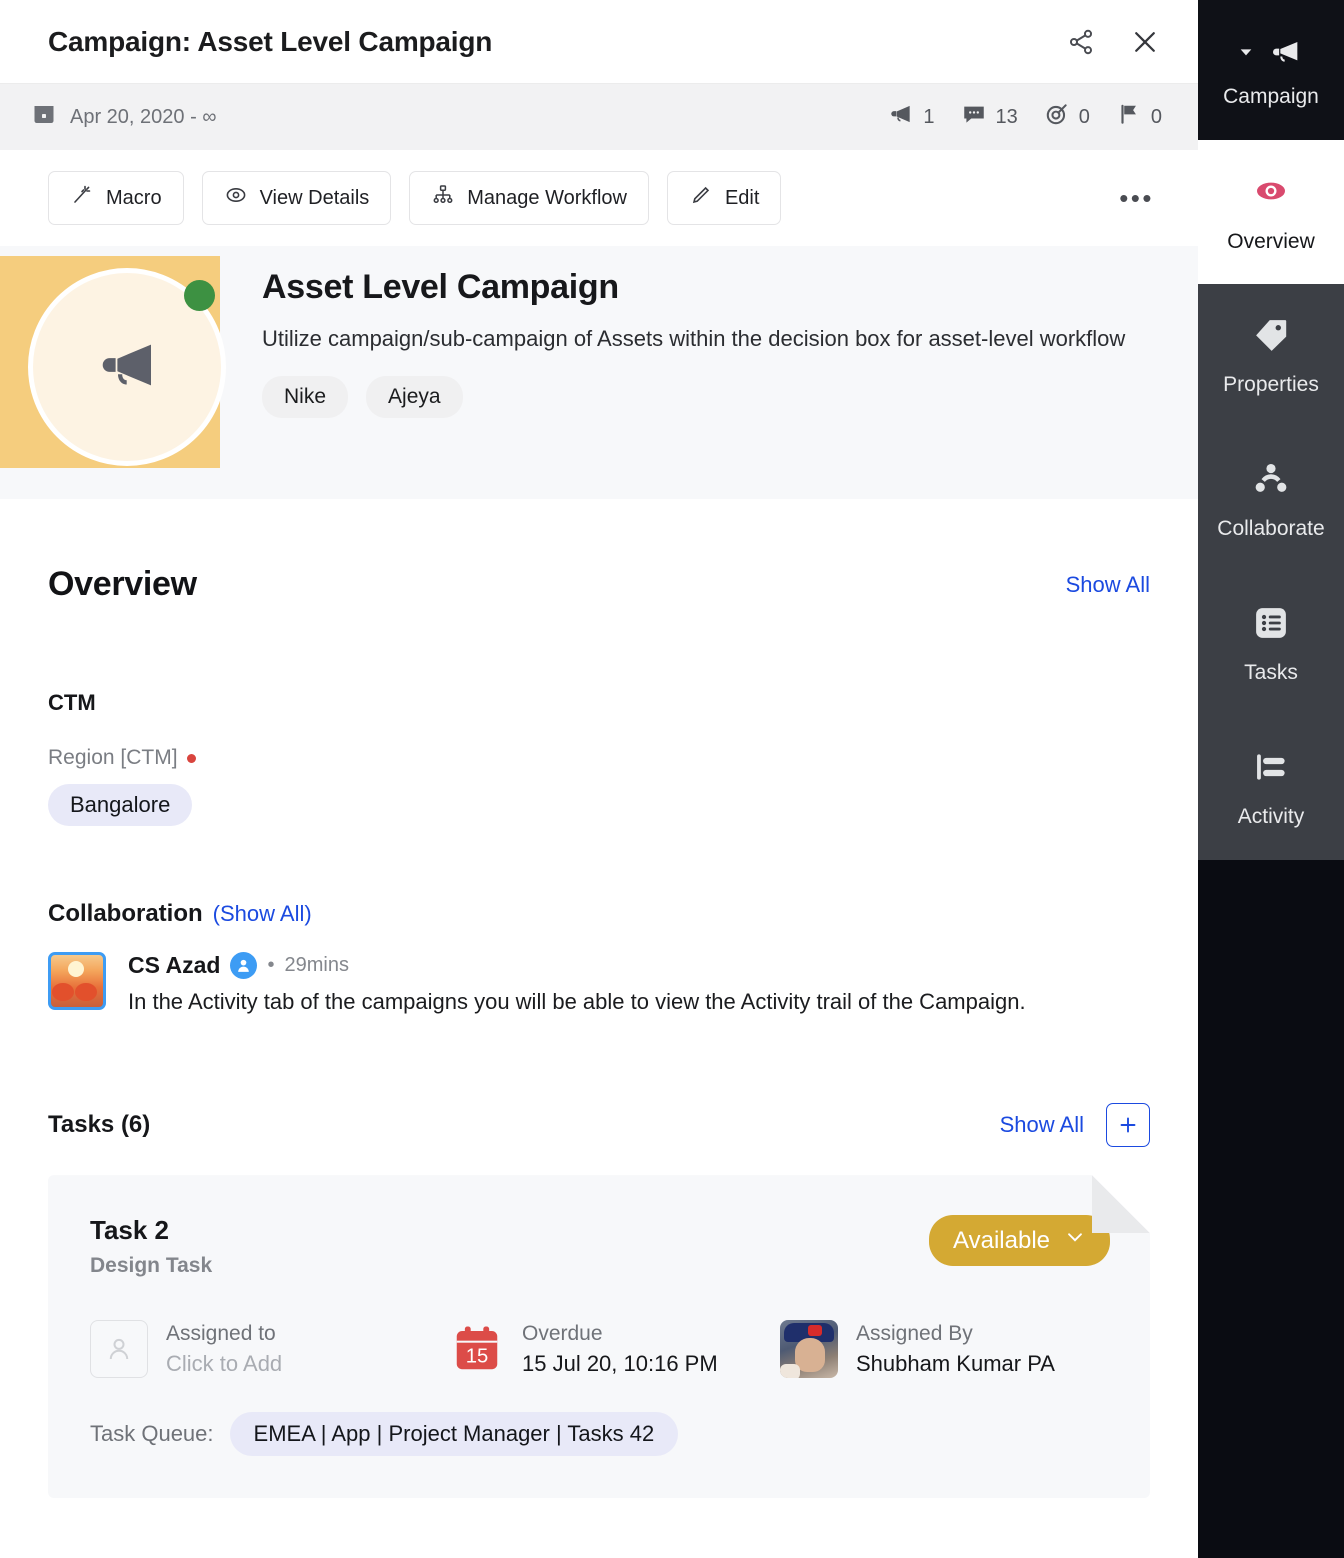  I want to click on task-status-label: Available, so click(1001, 1240).